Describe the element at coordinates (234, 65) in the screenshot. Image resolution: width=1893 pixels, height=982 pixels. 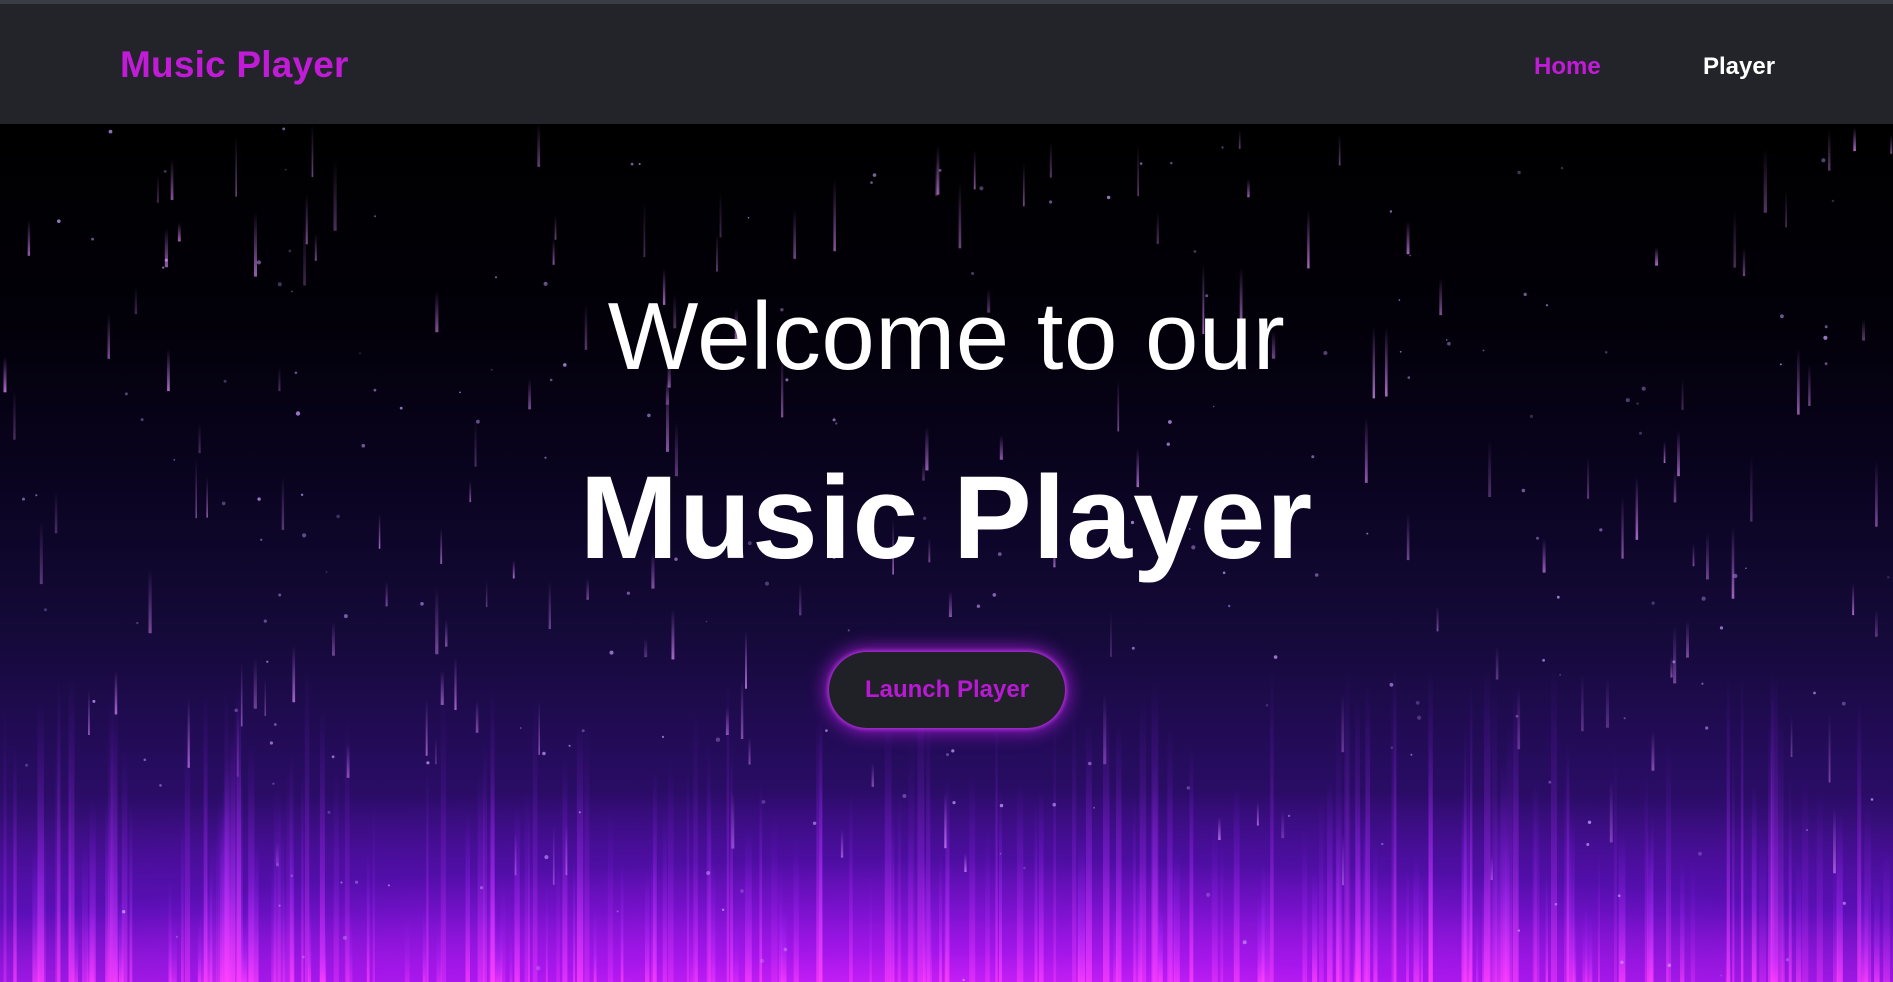
I see `brand-logo: Music Player` at that location.